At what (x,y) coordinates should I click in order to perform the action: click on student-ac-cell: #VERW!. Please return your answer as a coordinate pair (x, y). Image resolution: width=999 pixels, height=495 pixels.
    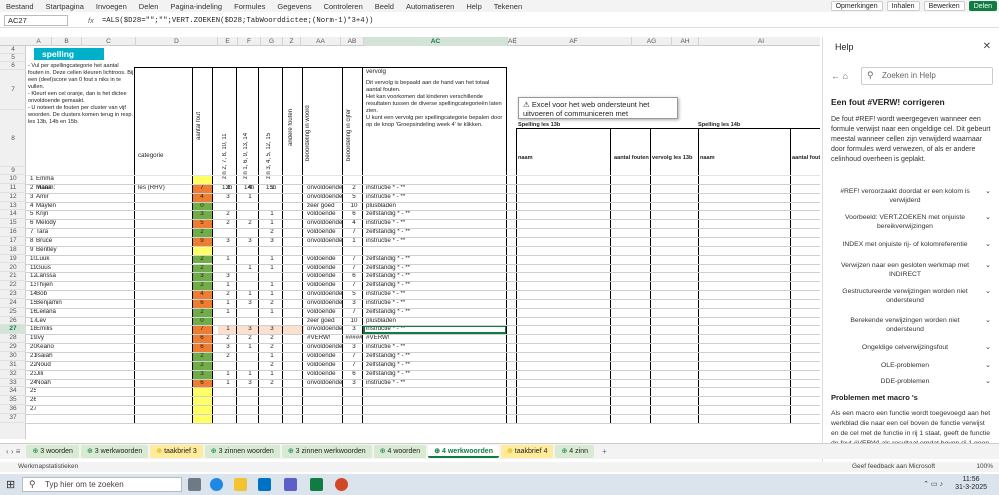
    Looking at the image, I should click on (434, 338).